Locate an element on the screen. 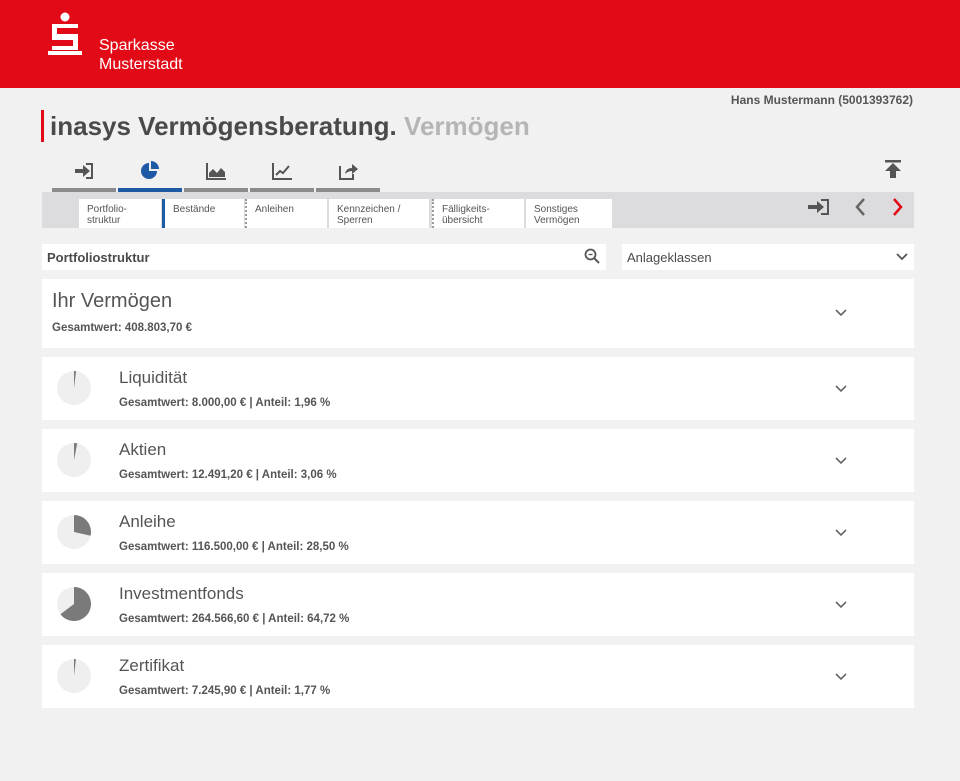  search-icon is located at coordinates (592, 256).